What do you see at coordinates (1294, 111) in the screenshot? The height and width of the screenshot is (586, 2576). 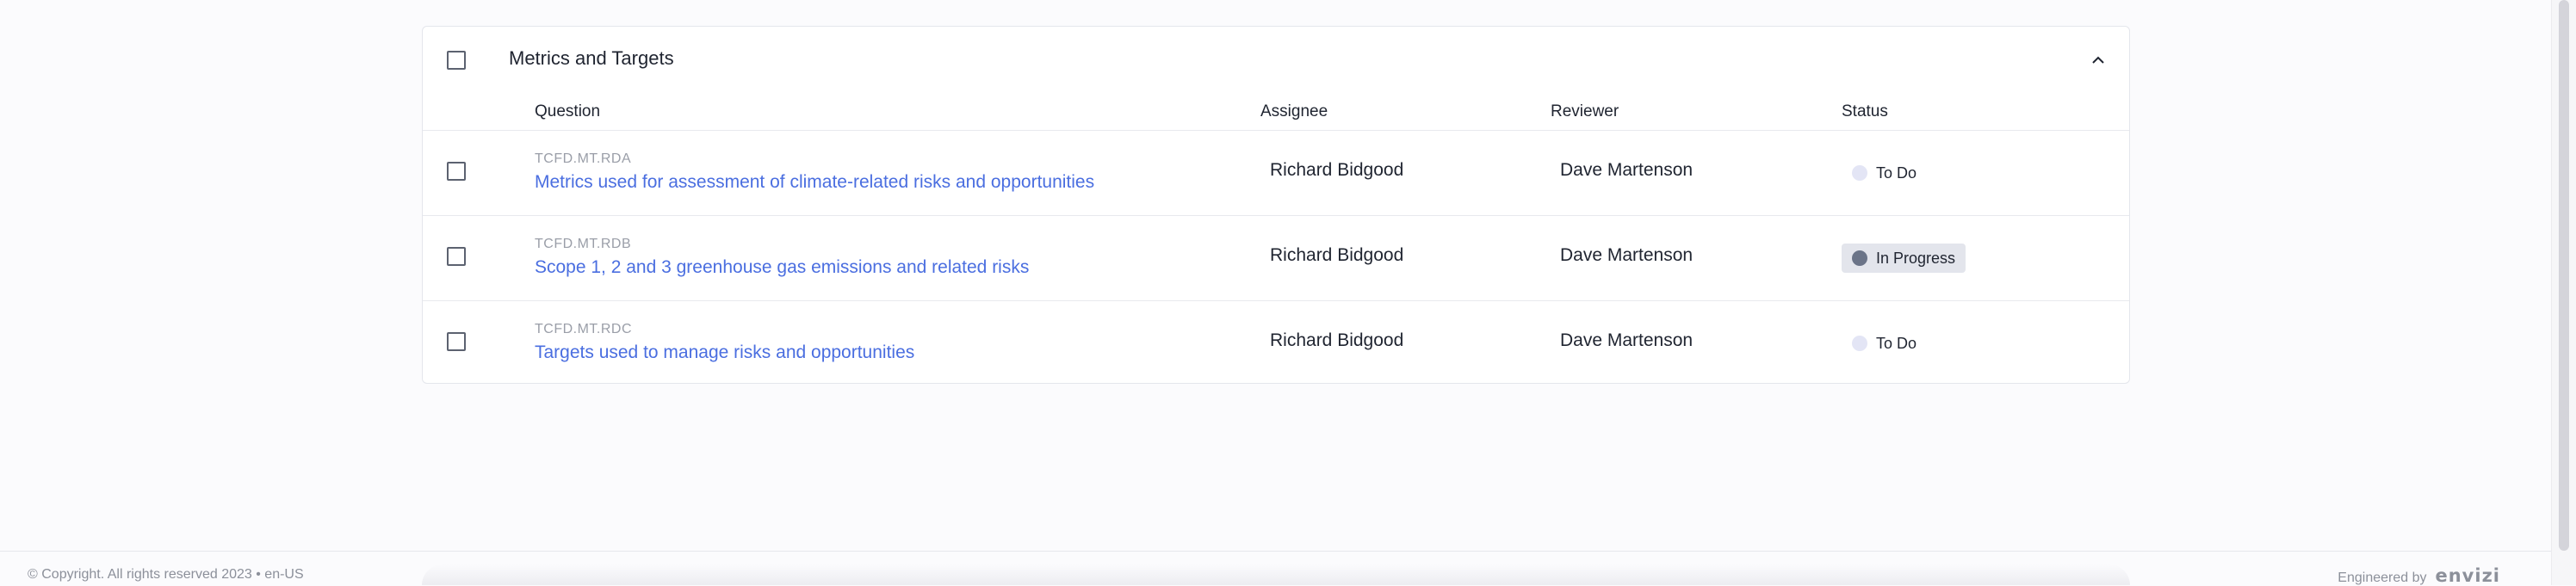 I see `column-header-assignee: Assignee` at bounding box center [1294, 111].